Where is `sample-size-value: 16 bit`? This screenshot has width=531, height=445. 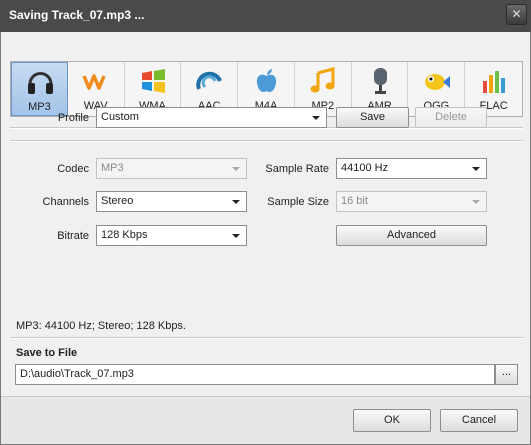 sample-size-value: 16 bit is located at coordinates (354, 201).